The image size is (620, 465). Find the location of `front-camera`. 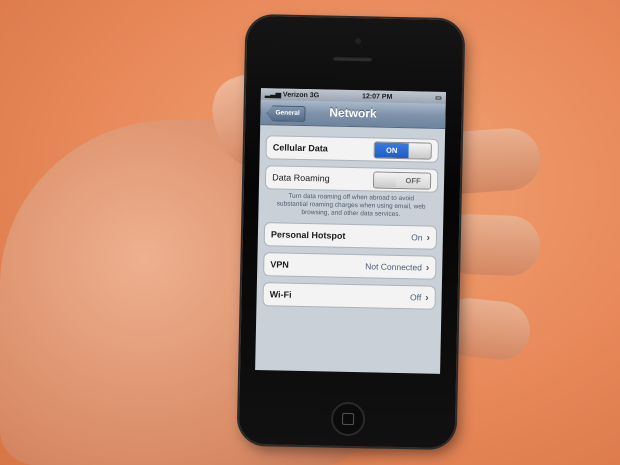

front-camera is located at coordinates (358, 41).